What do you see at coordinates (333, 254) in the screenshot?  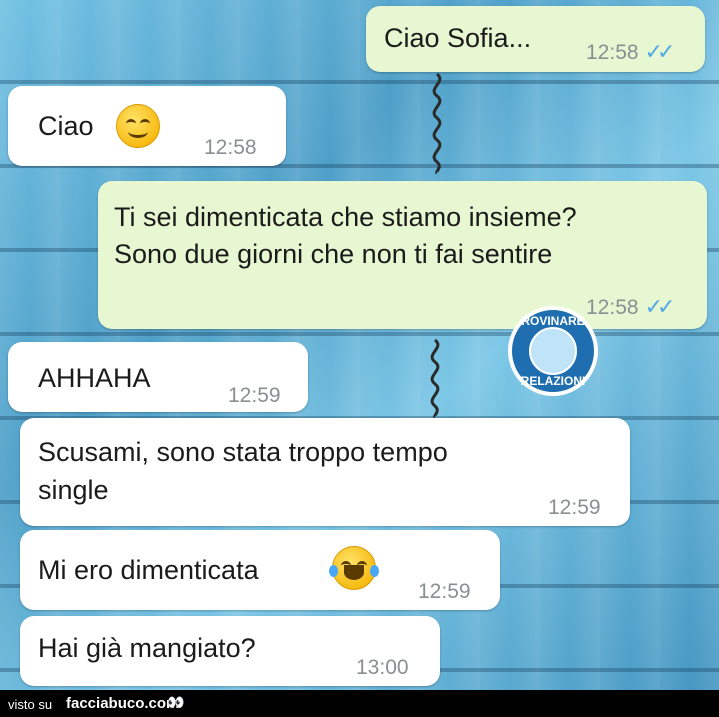 I see `message-text-line: Sono due giorni che non ti fai sentire` at bounding box center [333, 254].